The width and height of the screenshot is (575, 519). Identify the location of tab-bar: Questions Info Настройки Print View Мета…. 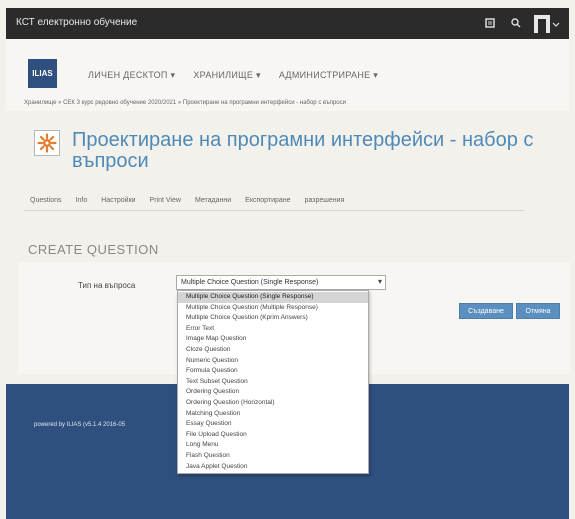
(187, 200).